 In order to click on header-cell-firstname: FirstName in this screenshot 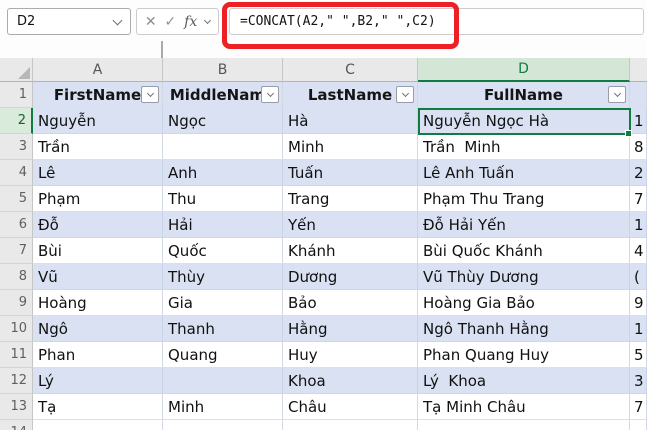, I will do `click(98, 95)`.